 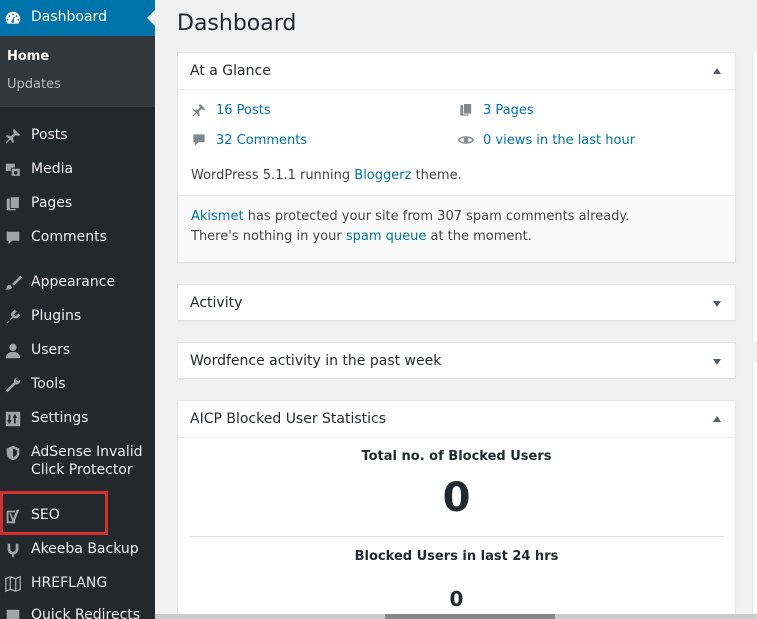 What do you see at coordinates (237, 23) in the screenshot?
I see `page-title: Dashboard` at bounding box center [237, 23].